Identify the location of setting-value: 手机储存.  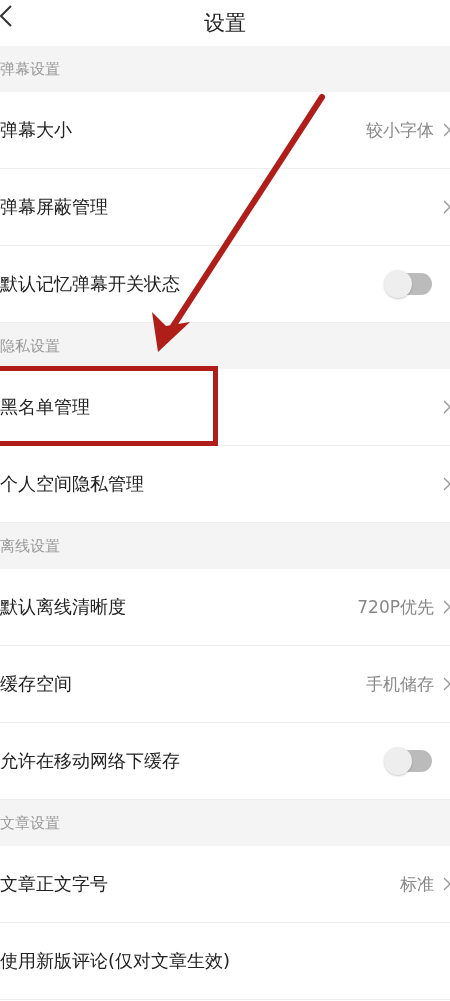
(400, 684).